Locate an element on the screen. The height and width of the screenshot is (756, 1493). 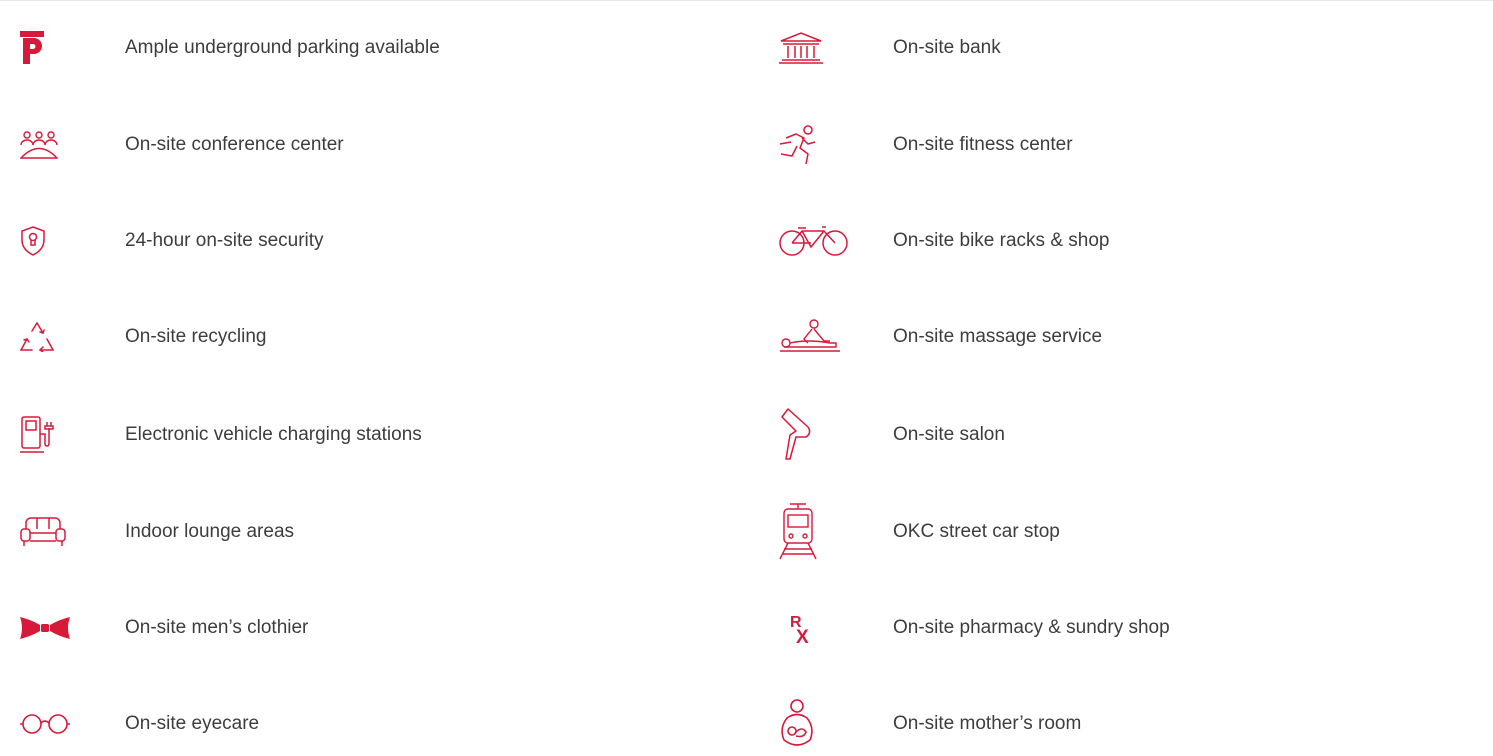
amenity-label: On-site men’s clothier is located at coordinates (217, 627).